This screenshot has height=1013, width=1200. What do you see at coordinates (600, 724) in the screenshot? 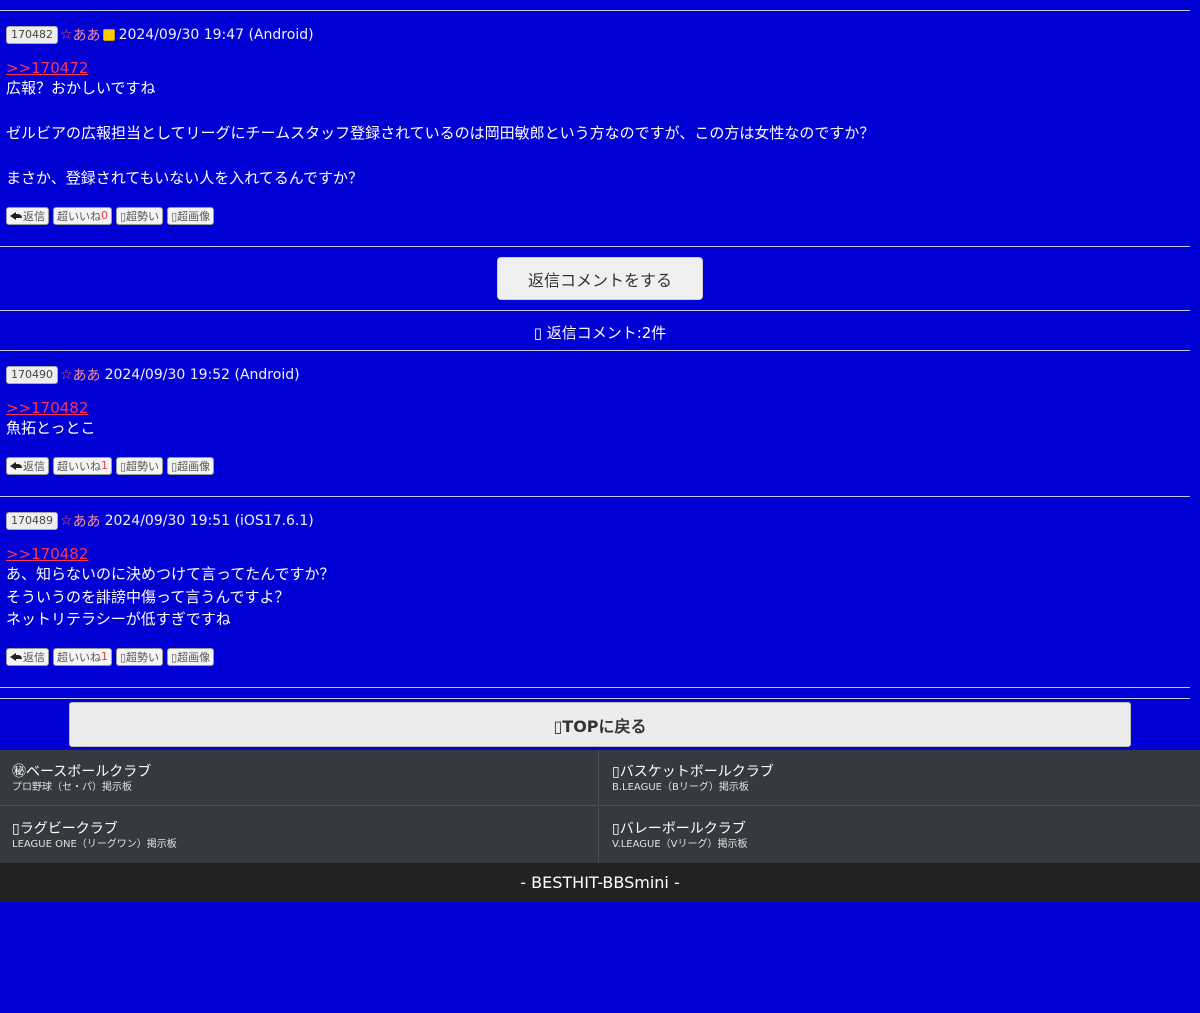
I see `back-to-top-button: ▯TOPに戻る` at bounding box center [600, 724].